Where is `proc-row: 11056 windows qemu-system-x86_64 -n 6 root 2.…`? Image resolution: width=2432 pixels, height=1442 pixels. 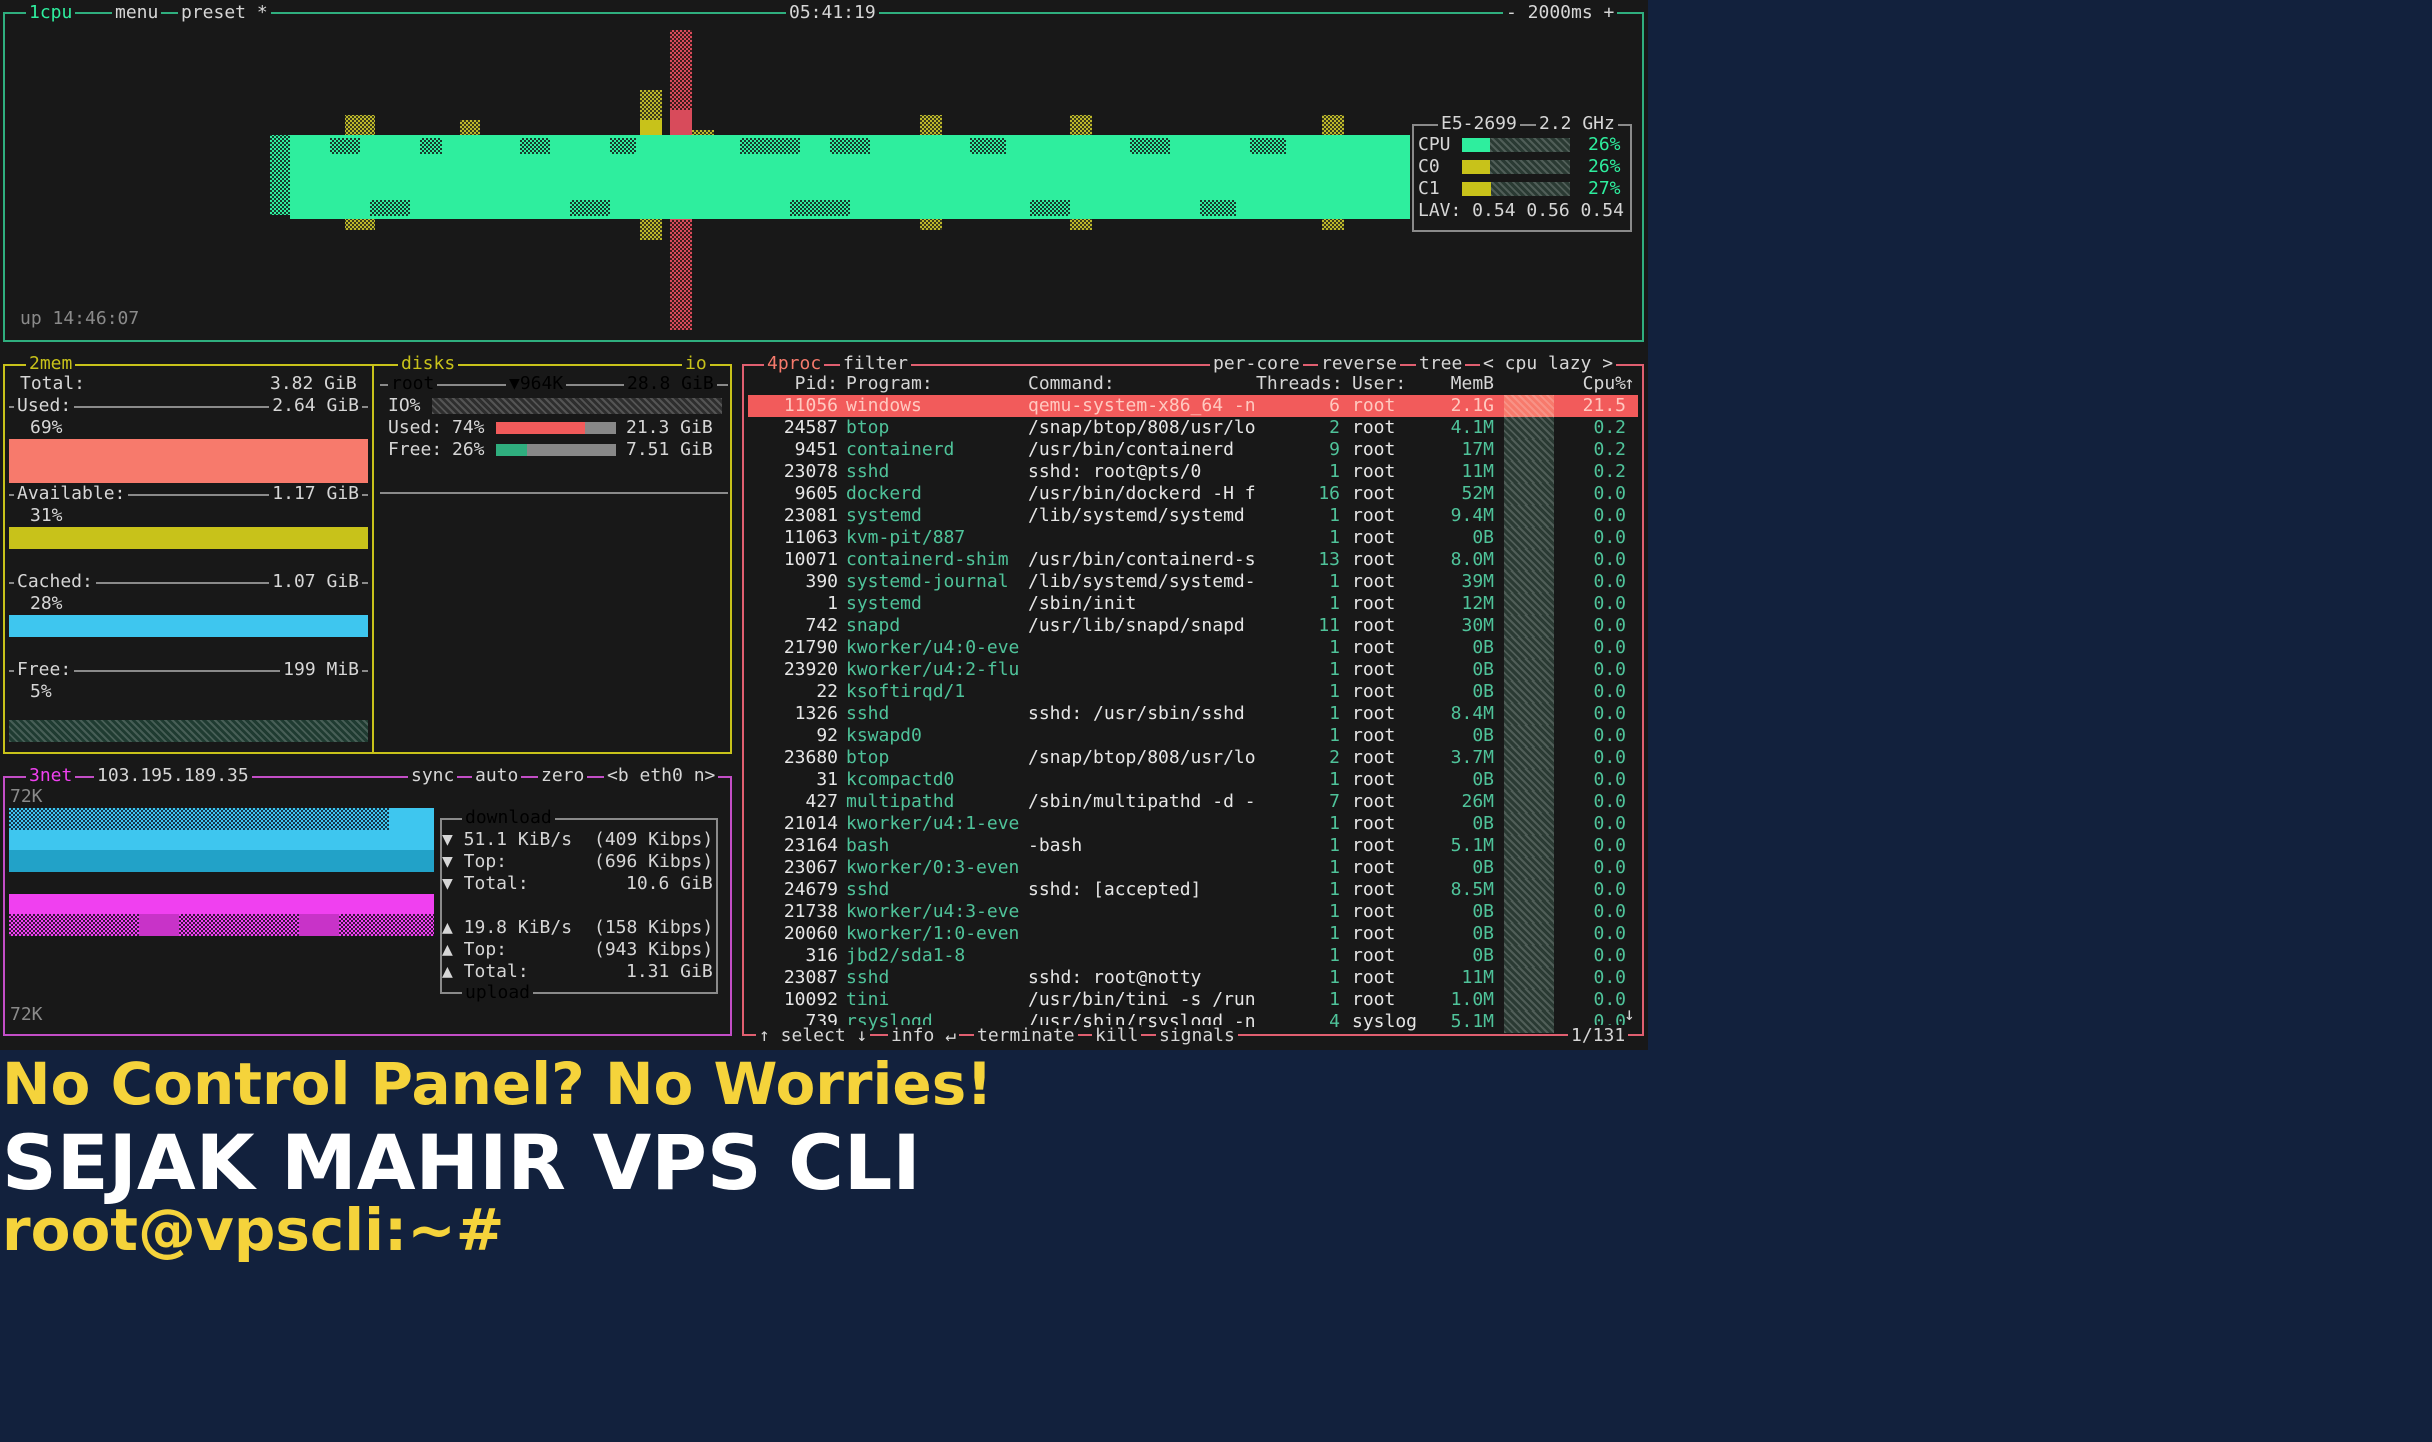 proc-row: 11056 windows qemu-system-x86_64 -n 6 root 2.… is located at coordinates (1193, 406).